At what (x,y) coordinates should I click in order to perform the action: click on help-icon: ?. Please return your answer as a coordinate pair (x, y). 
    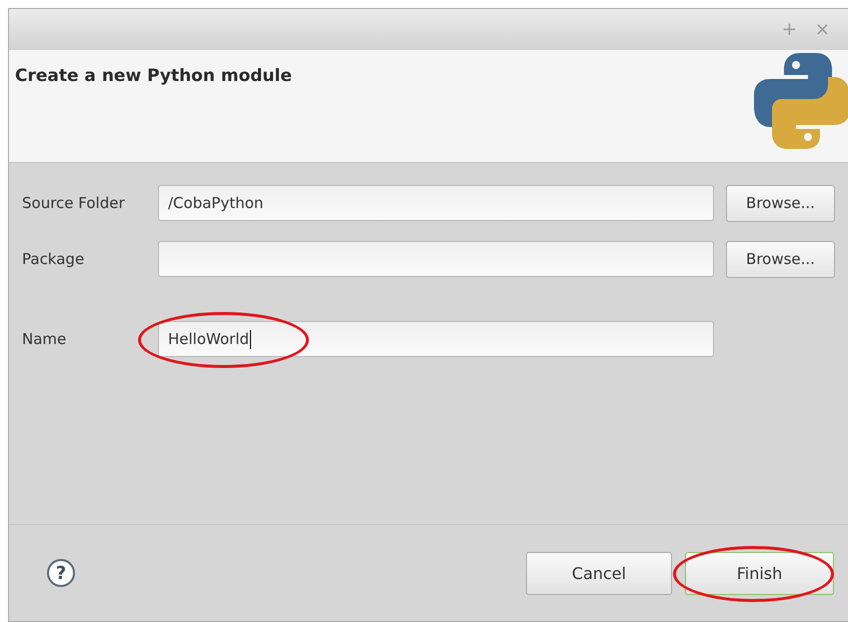
    Looking at the image, I should click on (61, 573).